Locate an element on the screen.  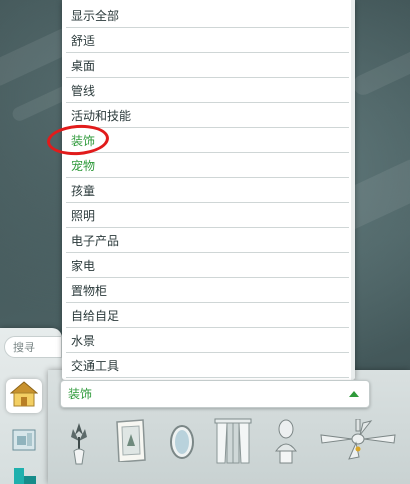
bust-sculpture-icon is located at coordinates (286, 443).